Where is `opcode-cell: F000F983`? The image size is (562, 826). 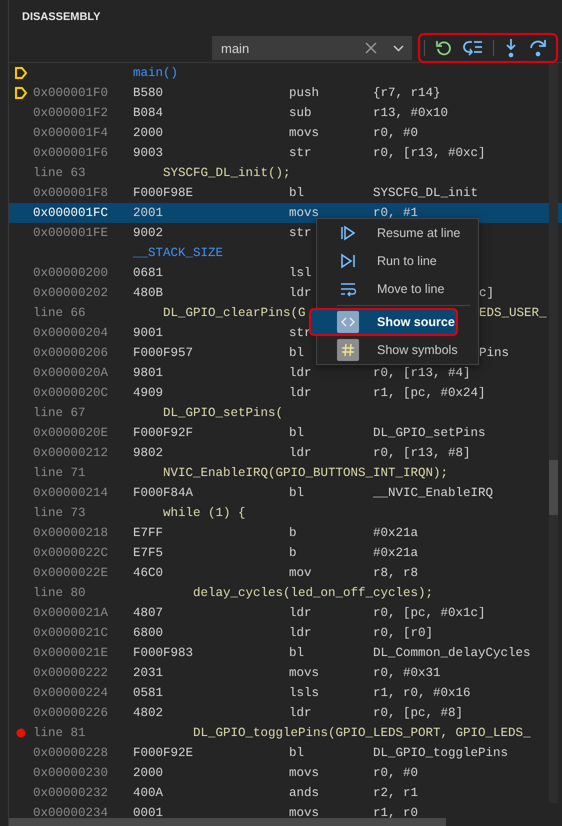 opcode-cell: F000F983 is located at coordinates (163, 653).